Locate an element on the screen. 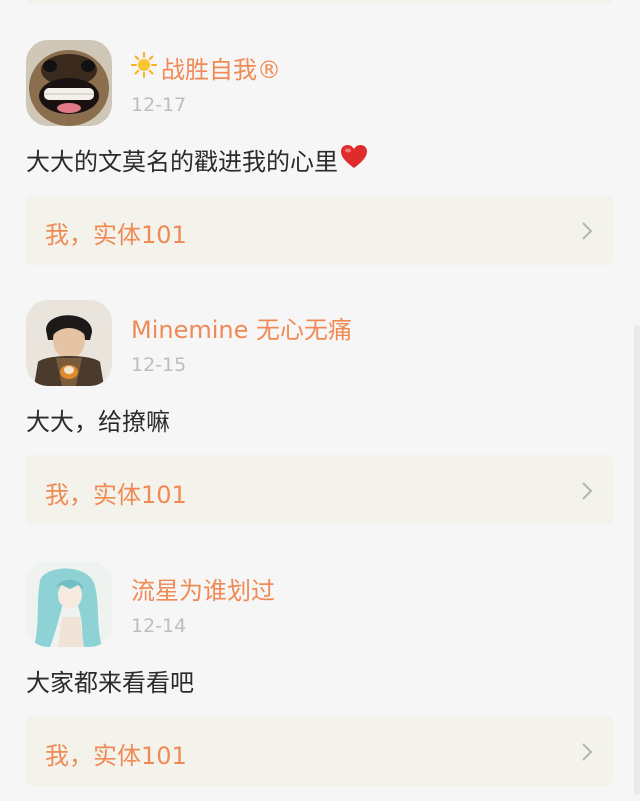 This screenshot has height=801, width=640. user-name: Minemine 无心无痛 is located at coordinates (241, 327).